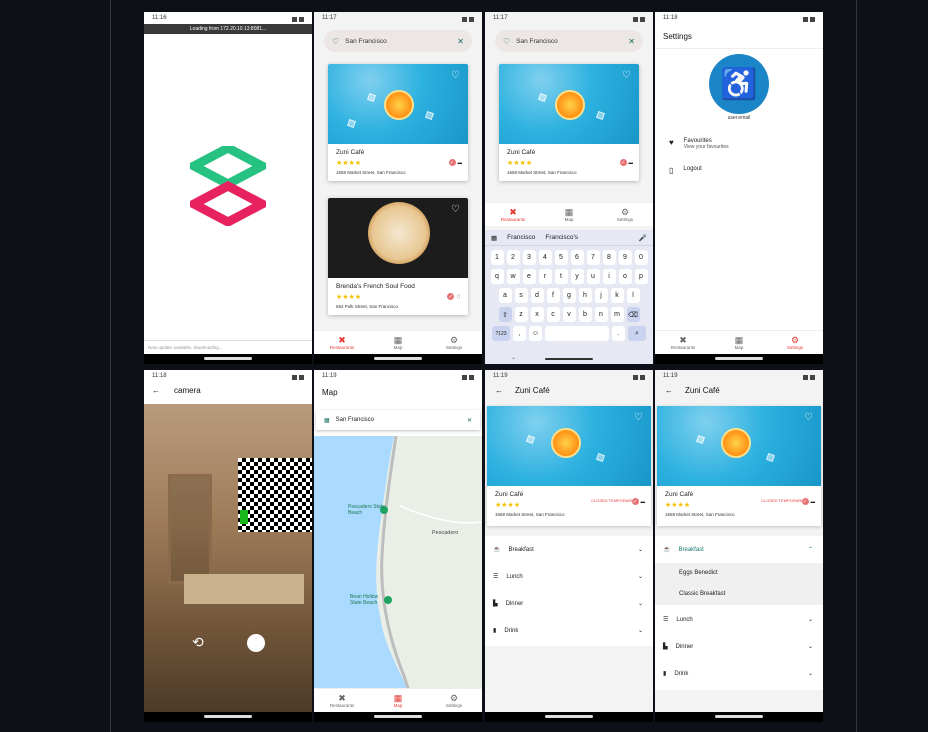 This screenshot has height=732, width=928. I want to click on keyboard-key: 2, so click(513, 257).